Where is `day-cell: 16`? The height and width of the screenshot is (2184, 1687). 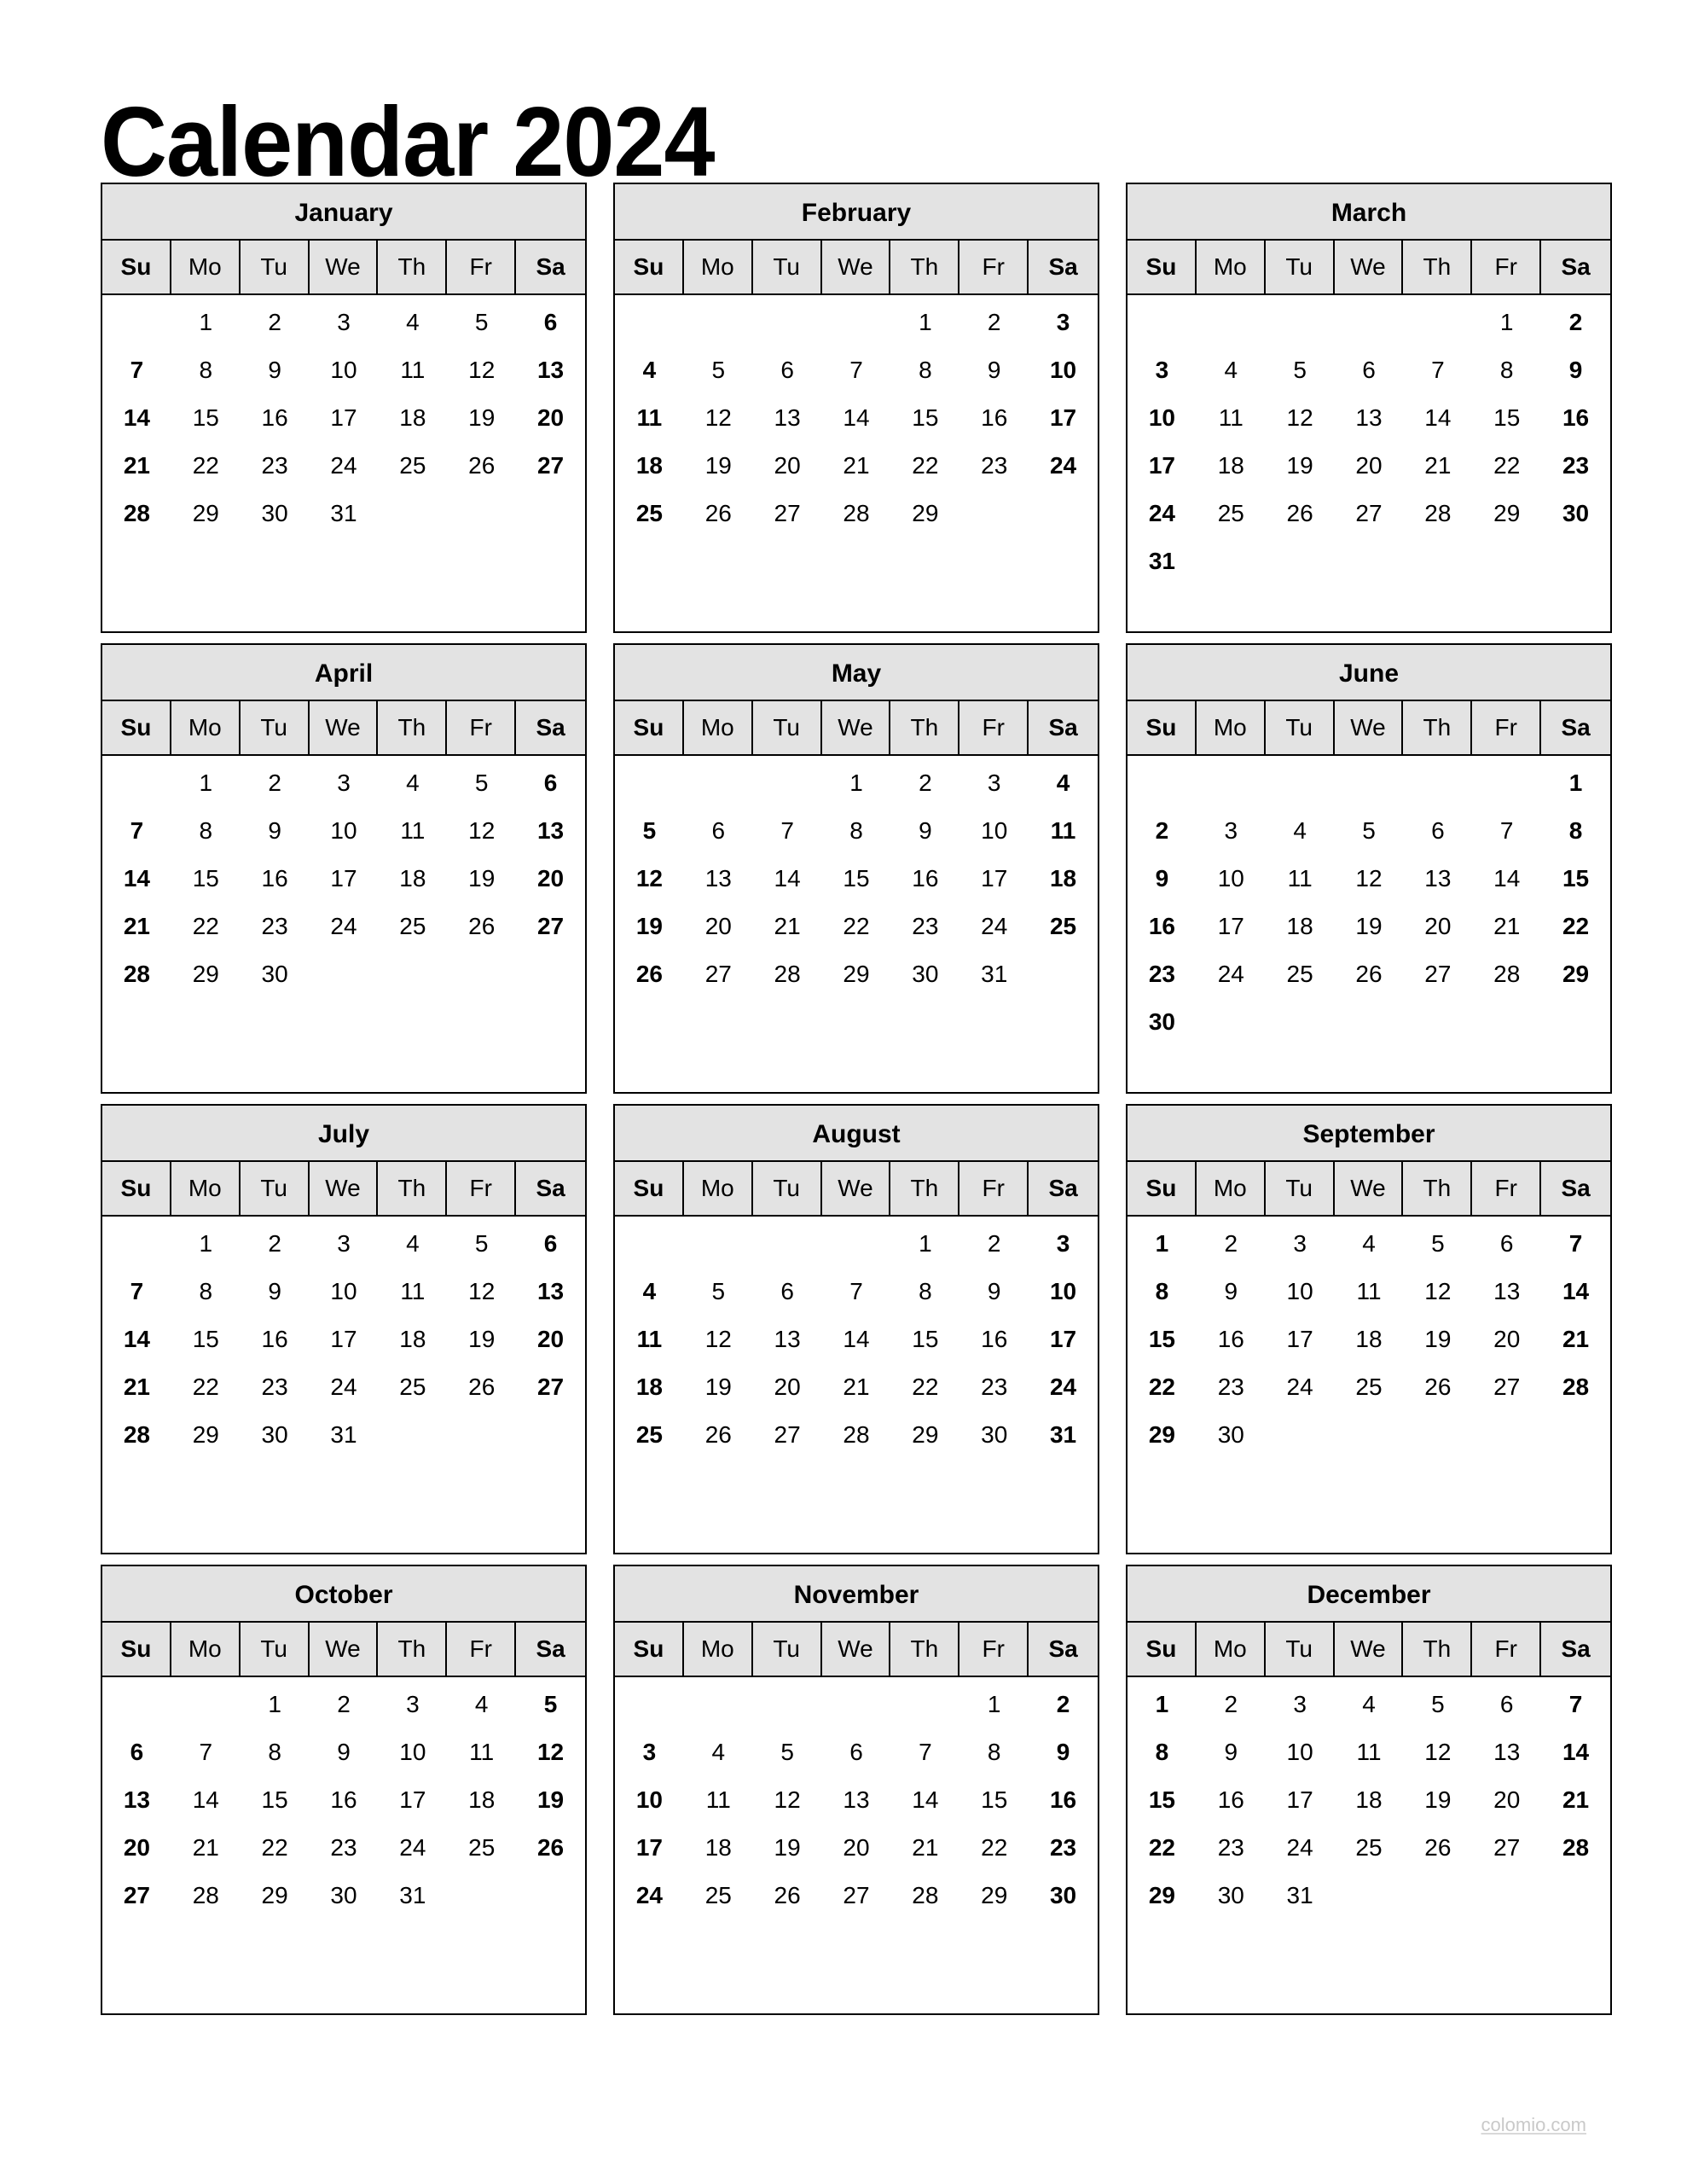
day-cell: 16 is located at coordinates (276, 418).